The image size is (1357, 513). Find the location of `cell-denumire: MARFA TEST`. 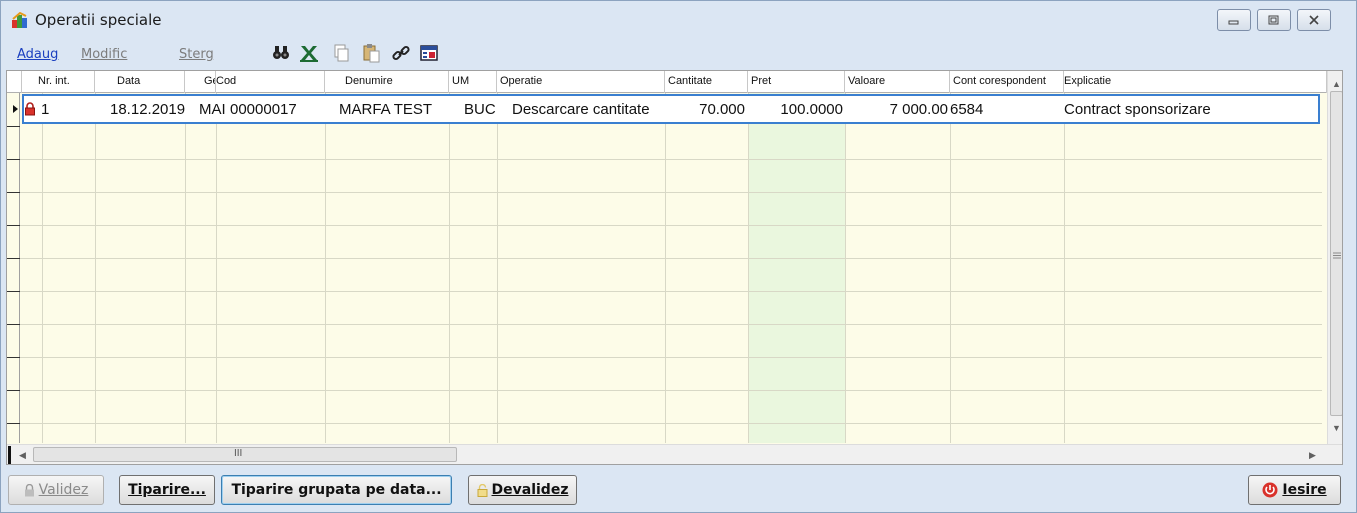

cell-denumire: MARFA TEST is located at coordinates (386, 109).